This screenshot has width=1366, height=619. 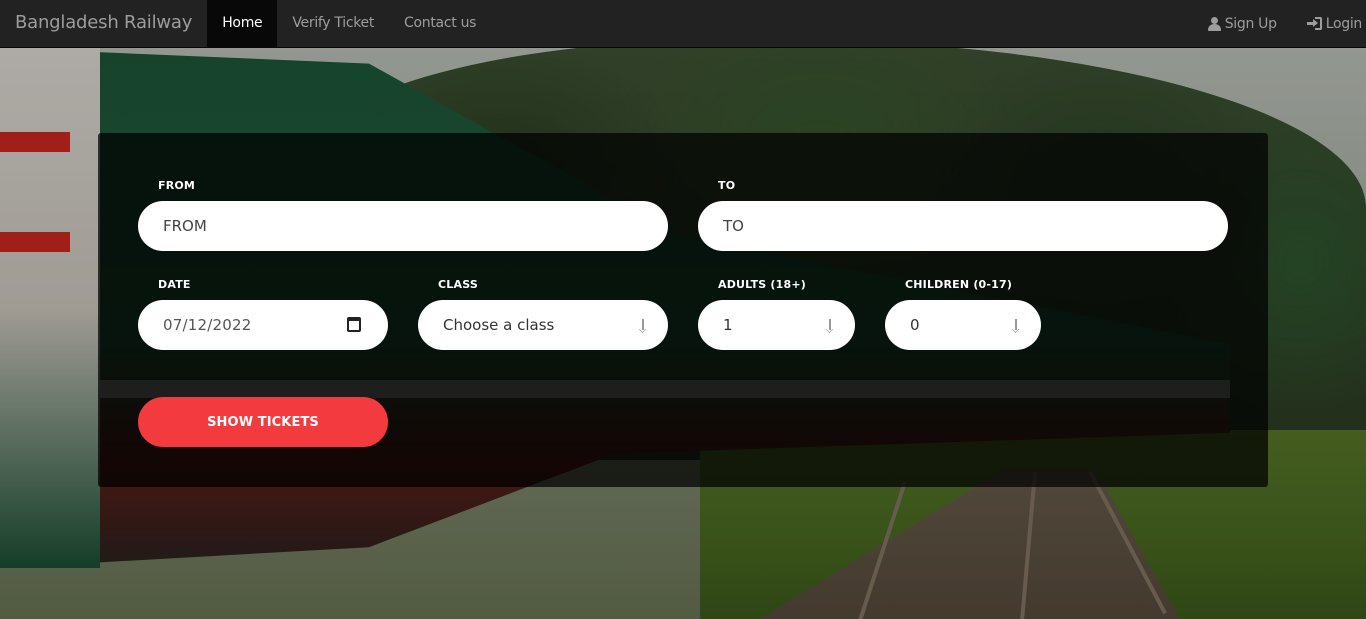 What do you see at coordinates (415, 226) in the screenshot?
I see `from-input` at bounding box center [415, 226].